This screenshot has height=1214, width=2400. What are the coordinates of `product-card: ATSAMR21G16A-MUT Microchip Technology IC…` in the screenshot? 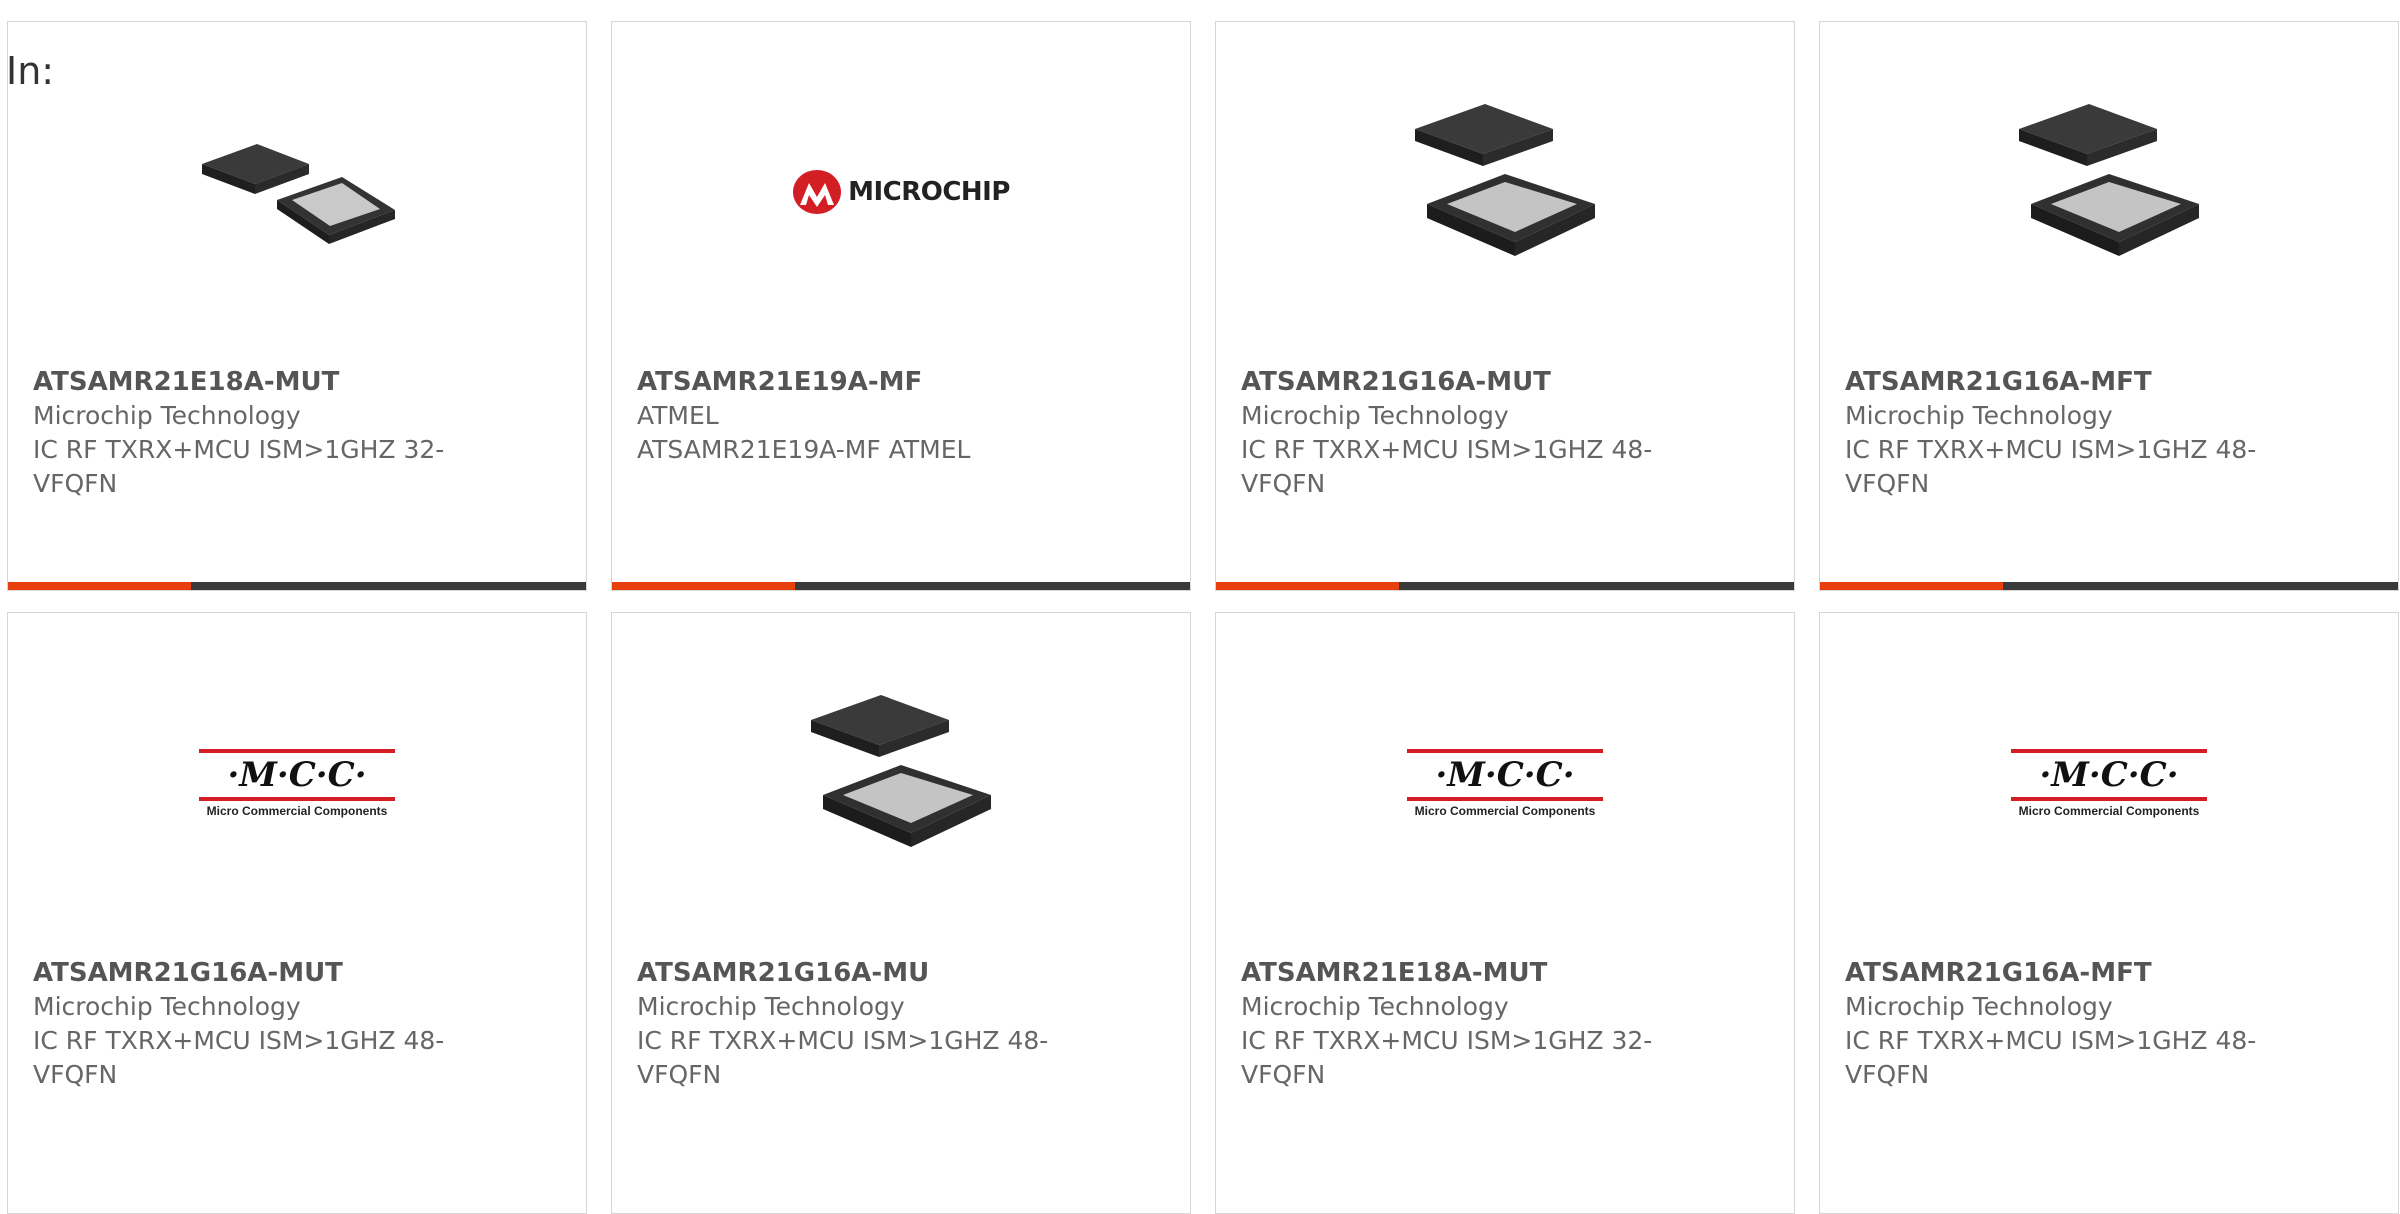 It's located at (1505, 306).